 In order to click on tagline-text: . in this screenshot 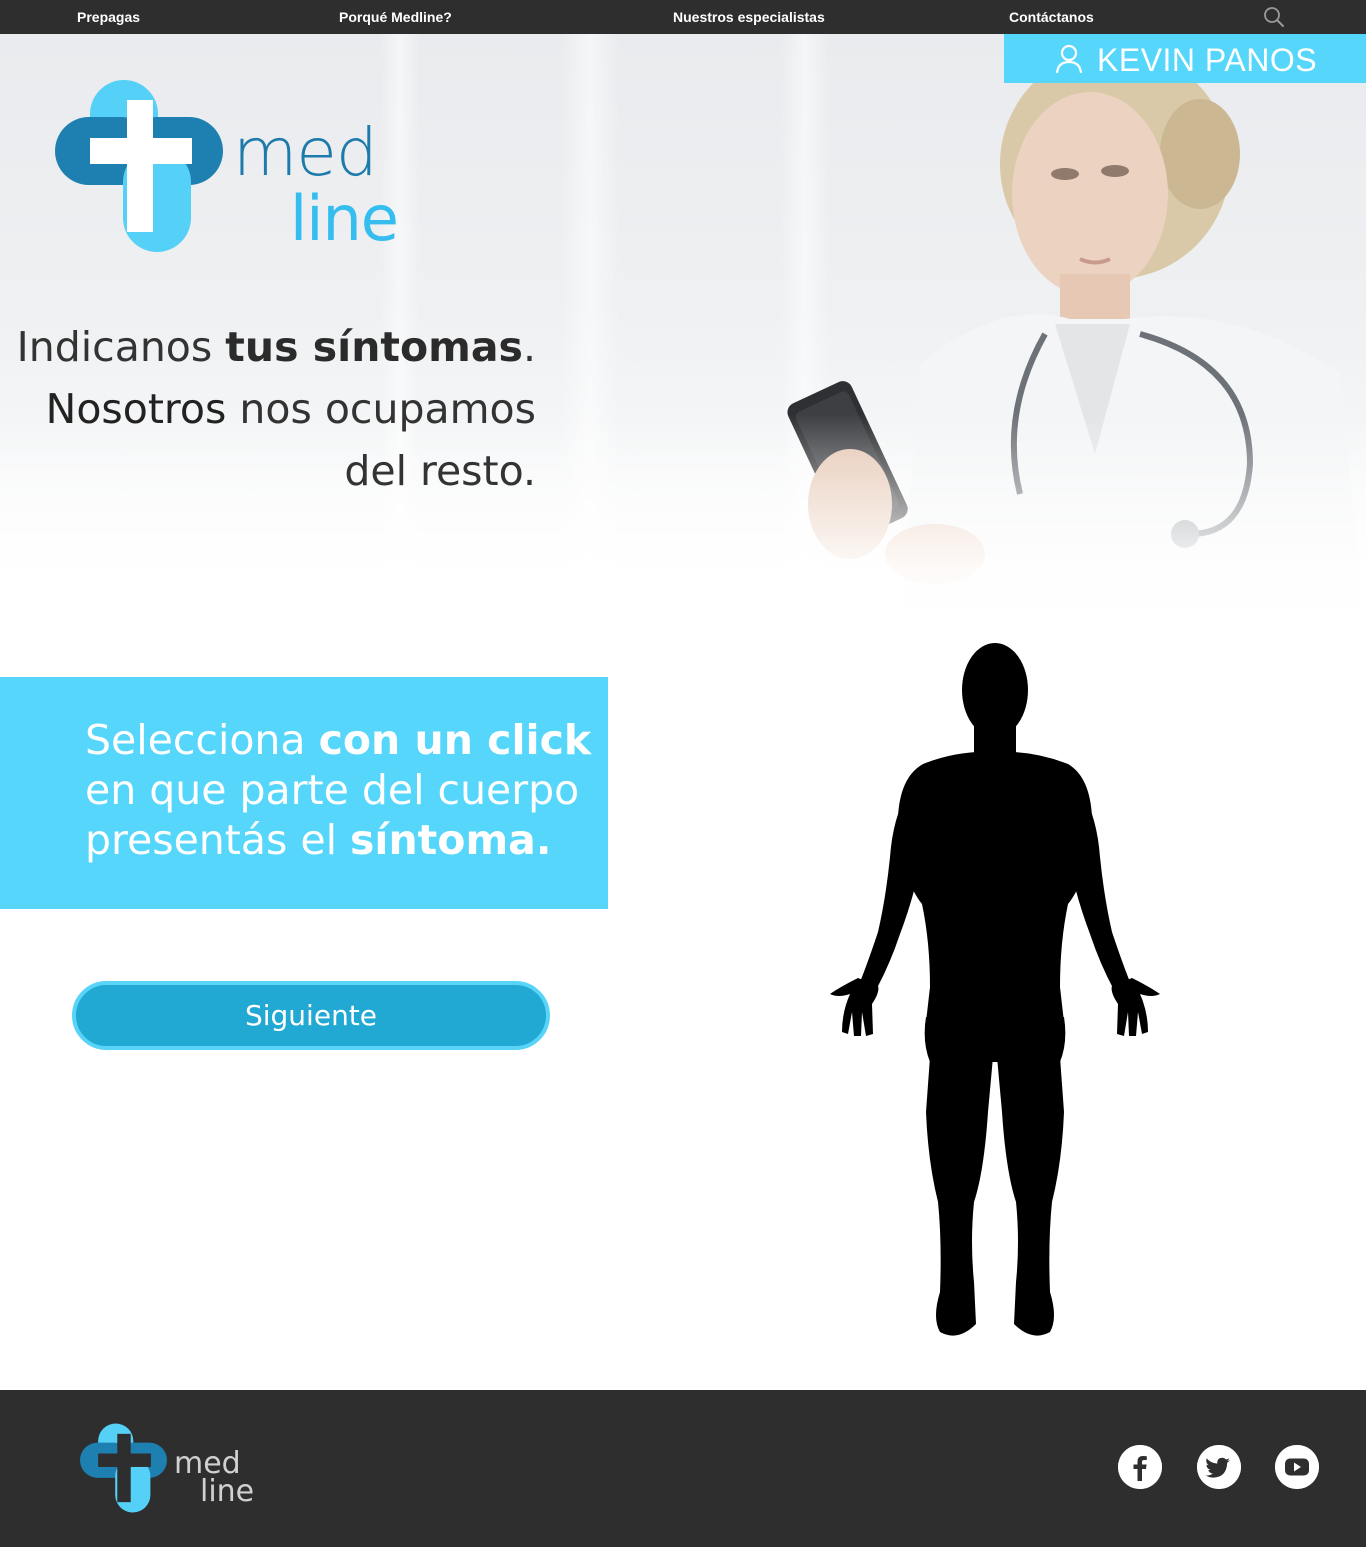, I will do `click(529, 347)`.